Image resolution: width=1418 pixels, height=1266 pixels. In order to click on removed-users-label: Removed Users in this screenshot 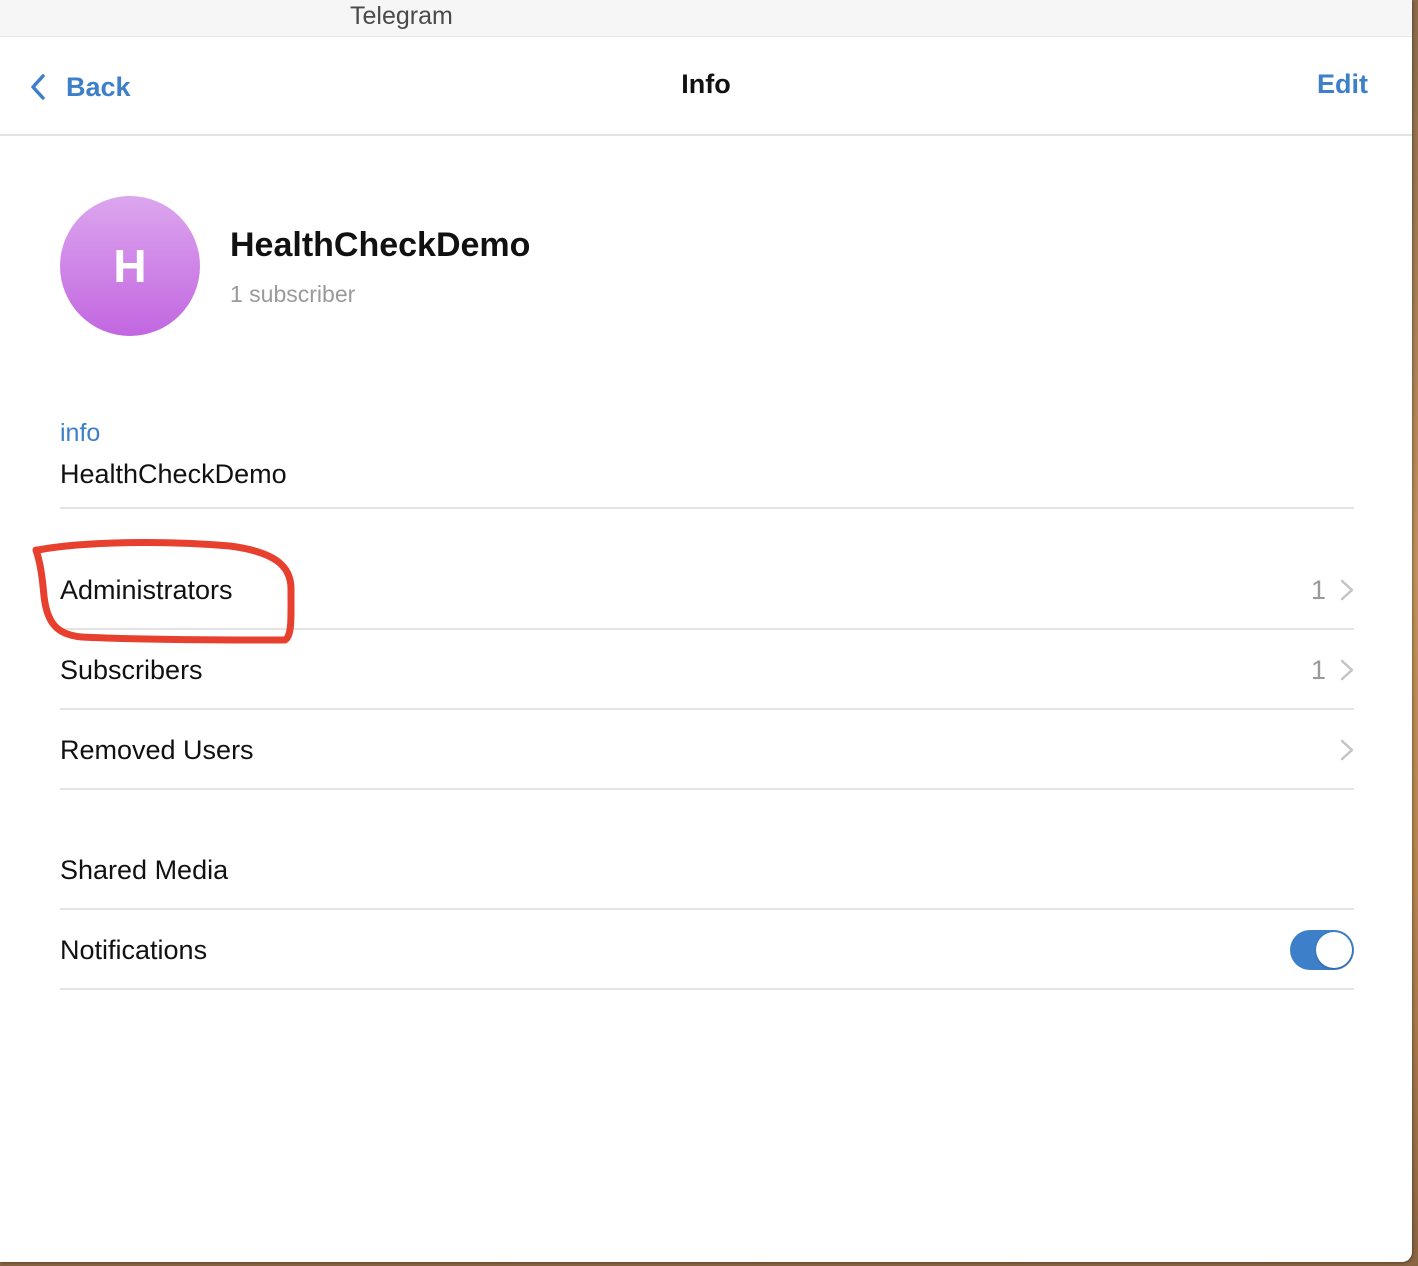, I will do `click(157, 750)`.